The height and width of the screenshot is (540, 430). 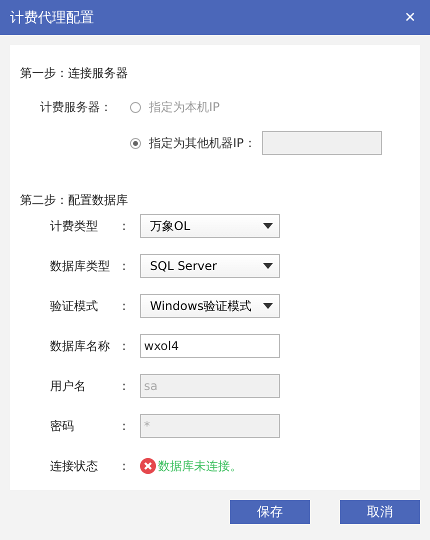 What do you see at coordinates (210, 226) in the screenshot?
I see `dropdown: 万象OL` at bounding box center [210, 226].